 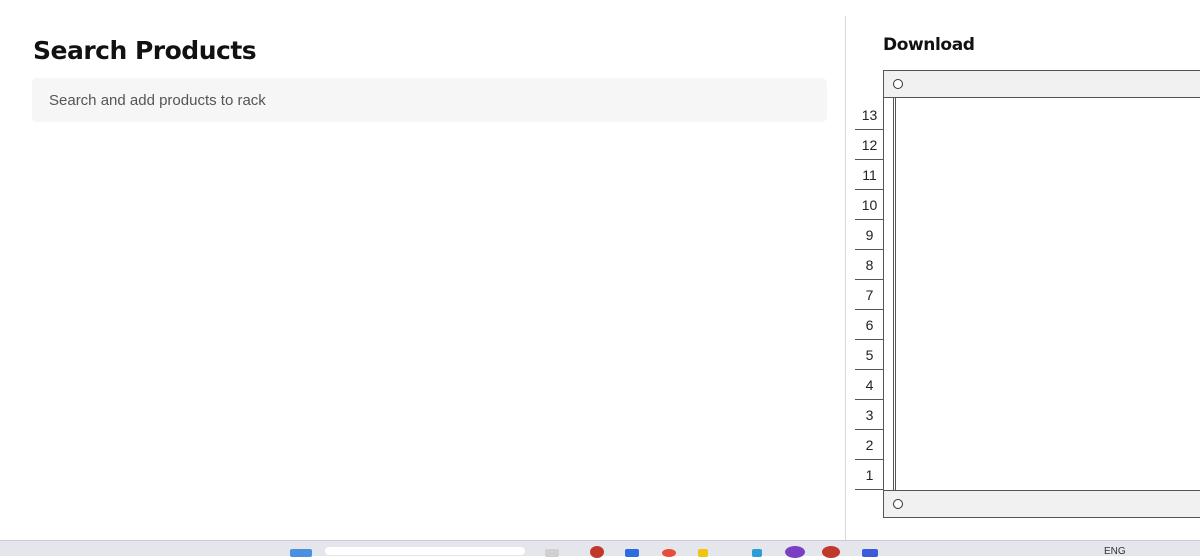 I want to click on rack-unit-label: 7, so click(x=869, y=295).